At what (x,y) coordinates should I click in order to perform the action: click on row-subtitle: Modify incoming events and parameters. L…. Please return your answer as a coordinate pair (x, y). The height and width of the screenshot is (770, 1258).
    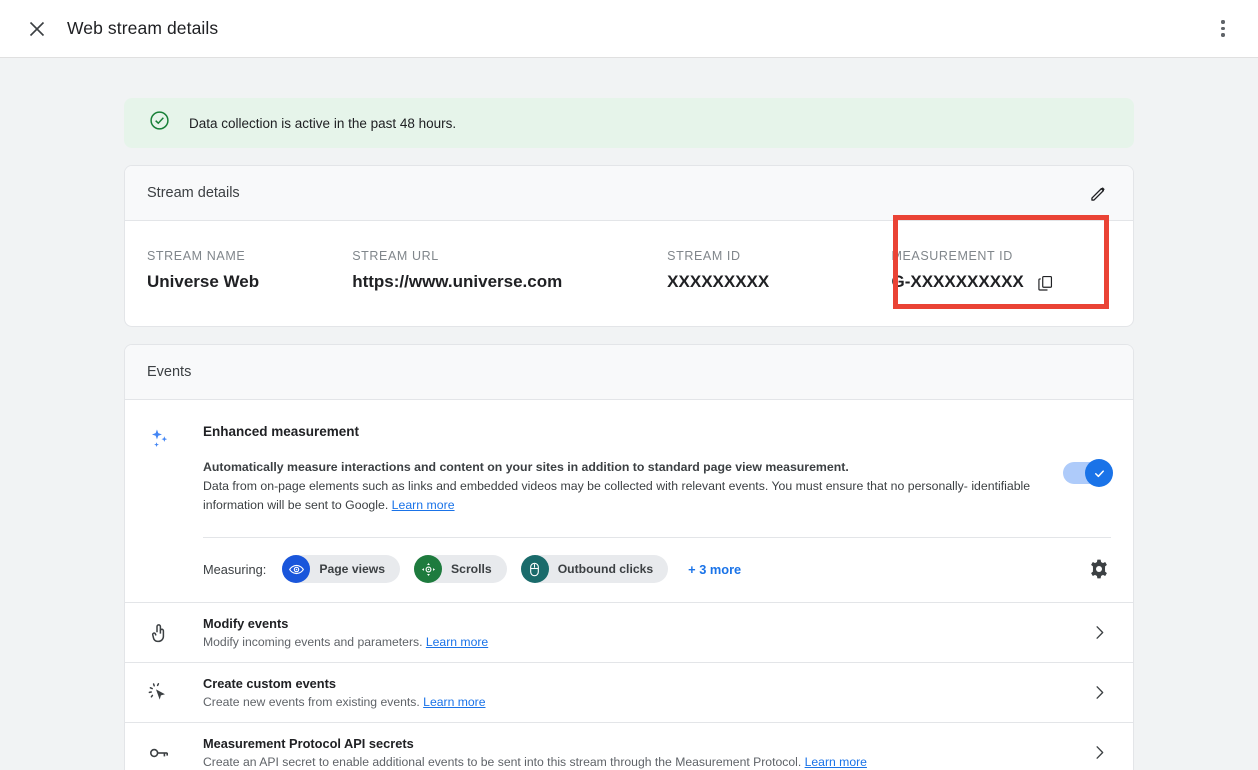
    Looking at the image, I should click on (639, 642).